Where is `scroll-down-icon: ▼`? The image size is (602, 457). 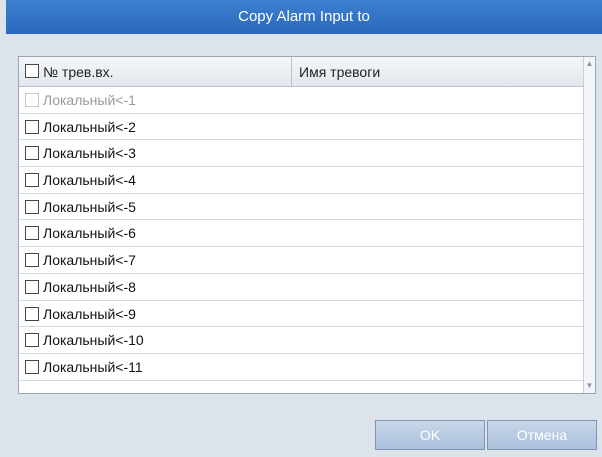
scroll-down-icon: ▼ is located at coordinates (589, 386).